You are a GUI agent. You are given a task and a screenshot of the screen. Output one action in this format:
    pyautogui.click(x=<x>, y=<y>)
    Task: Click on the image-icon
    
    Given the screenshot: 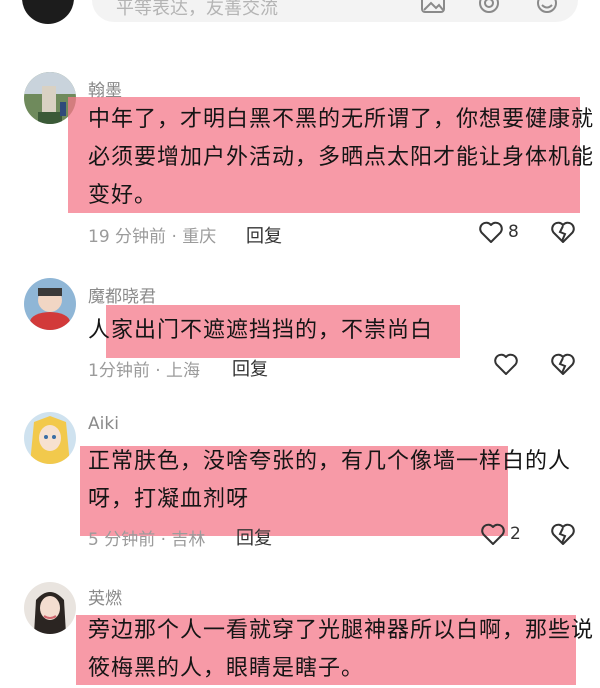 What is the action you would take?
    pyautogui.click(x=433, y=7)
    